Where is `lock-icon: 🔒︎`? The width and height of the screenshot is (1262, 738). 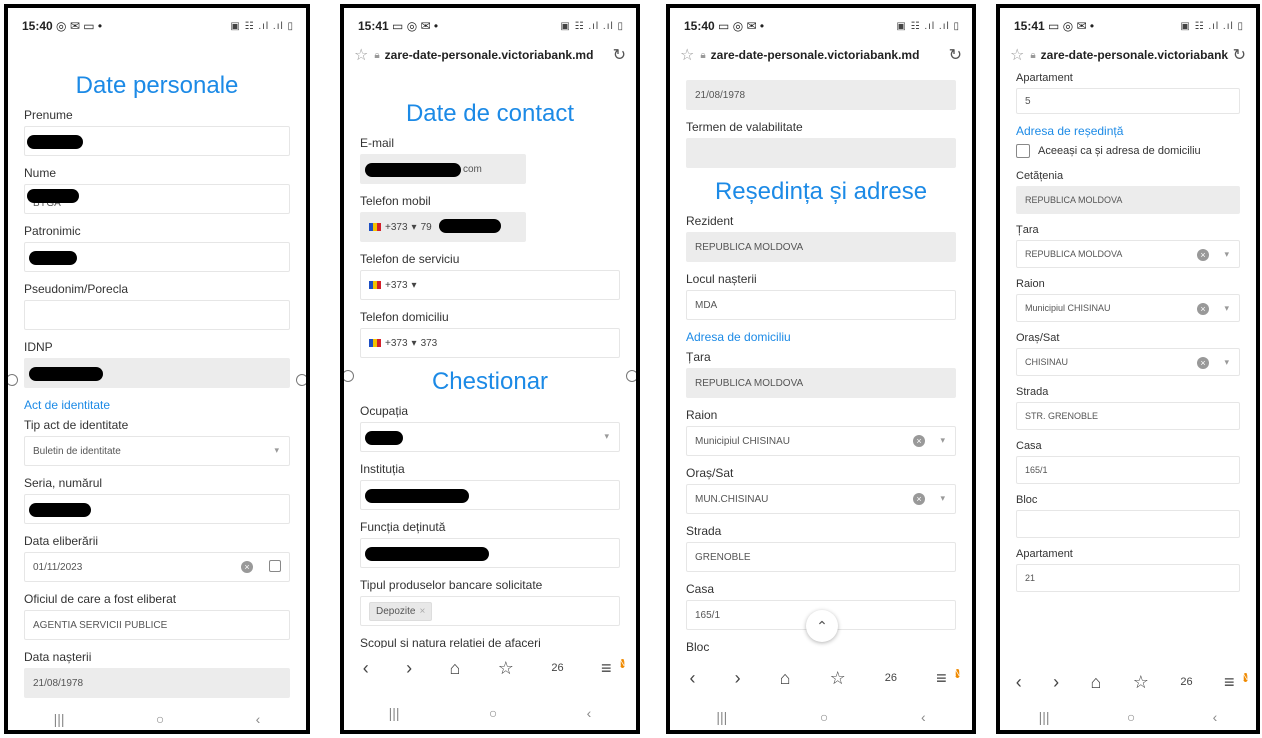
lock-icon: 🔒︎ is located at coordinates (1033, 55).